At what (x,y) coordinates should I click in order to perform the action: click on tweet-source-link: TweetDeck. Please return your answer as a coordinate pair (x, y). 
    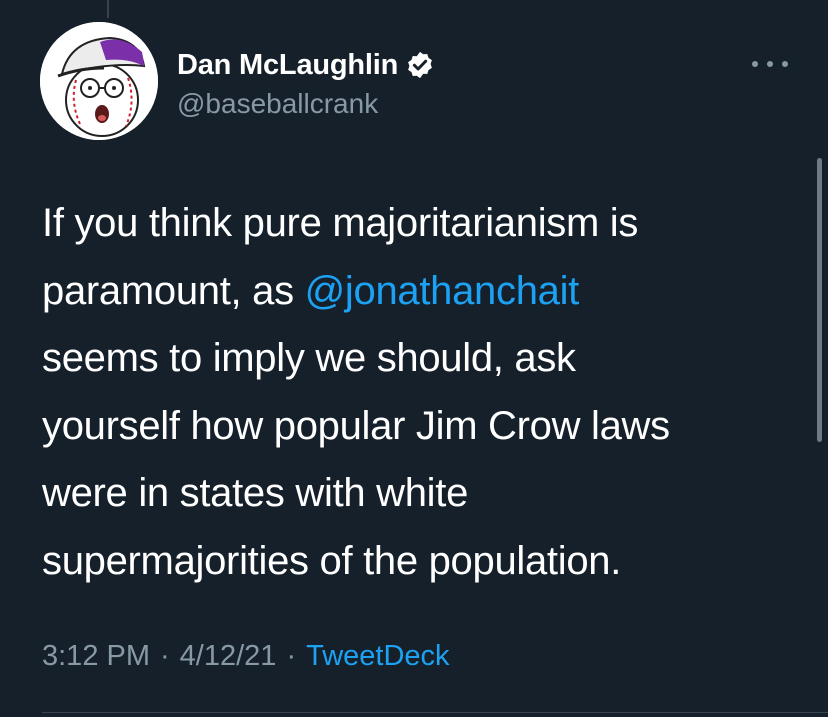
    Looking at the image, I should click on (377, 656).